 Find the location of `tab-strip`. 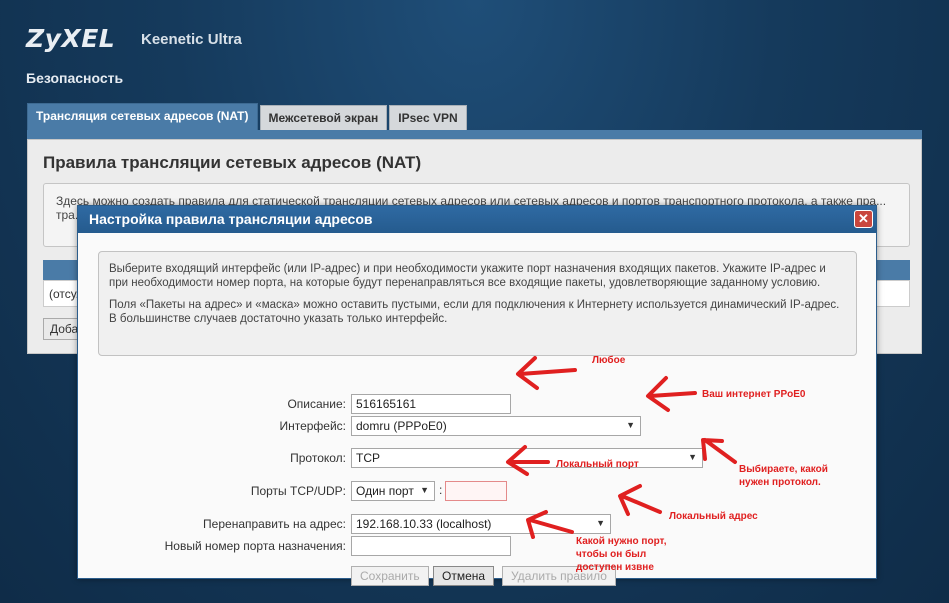

tab-strip is located at coordinates (474, 134).